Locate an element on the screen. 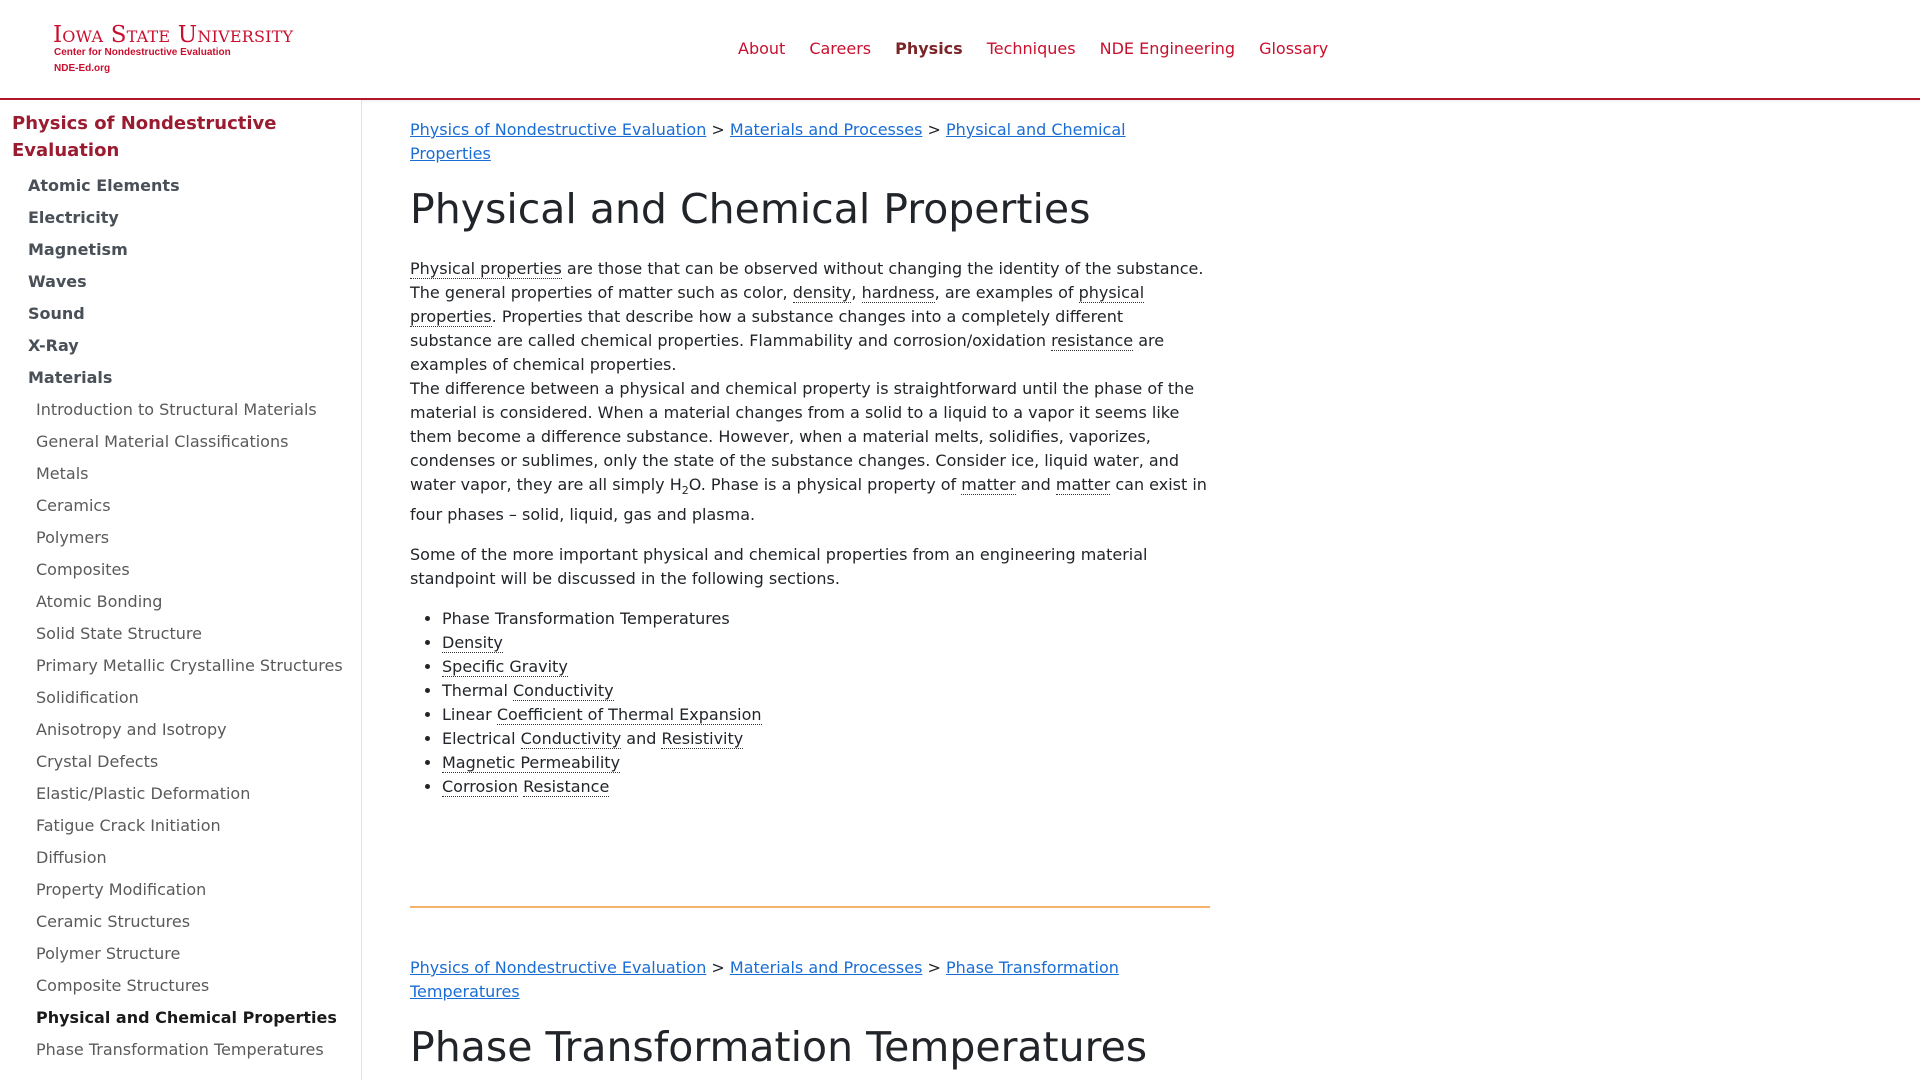 Image resolution: width=1920 pixels, height=1080 pixels. list-item: Magnetic Permeability is located at coordinates (826, 763).